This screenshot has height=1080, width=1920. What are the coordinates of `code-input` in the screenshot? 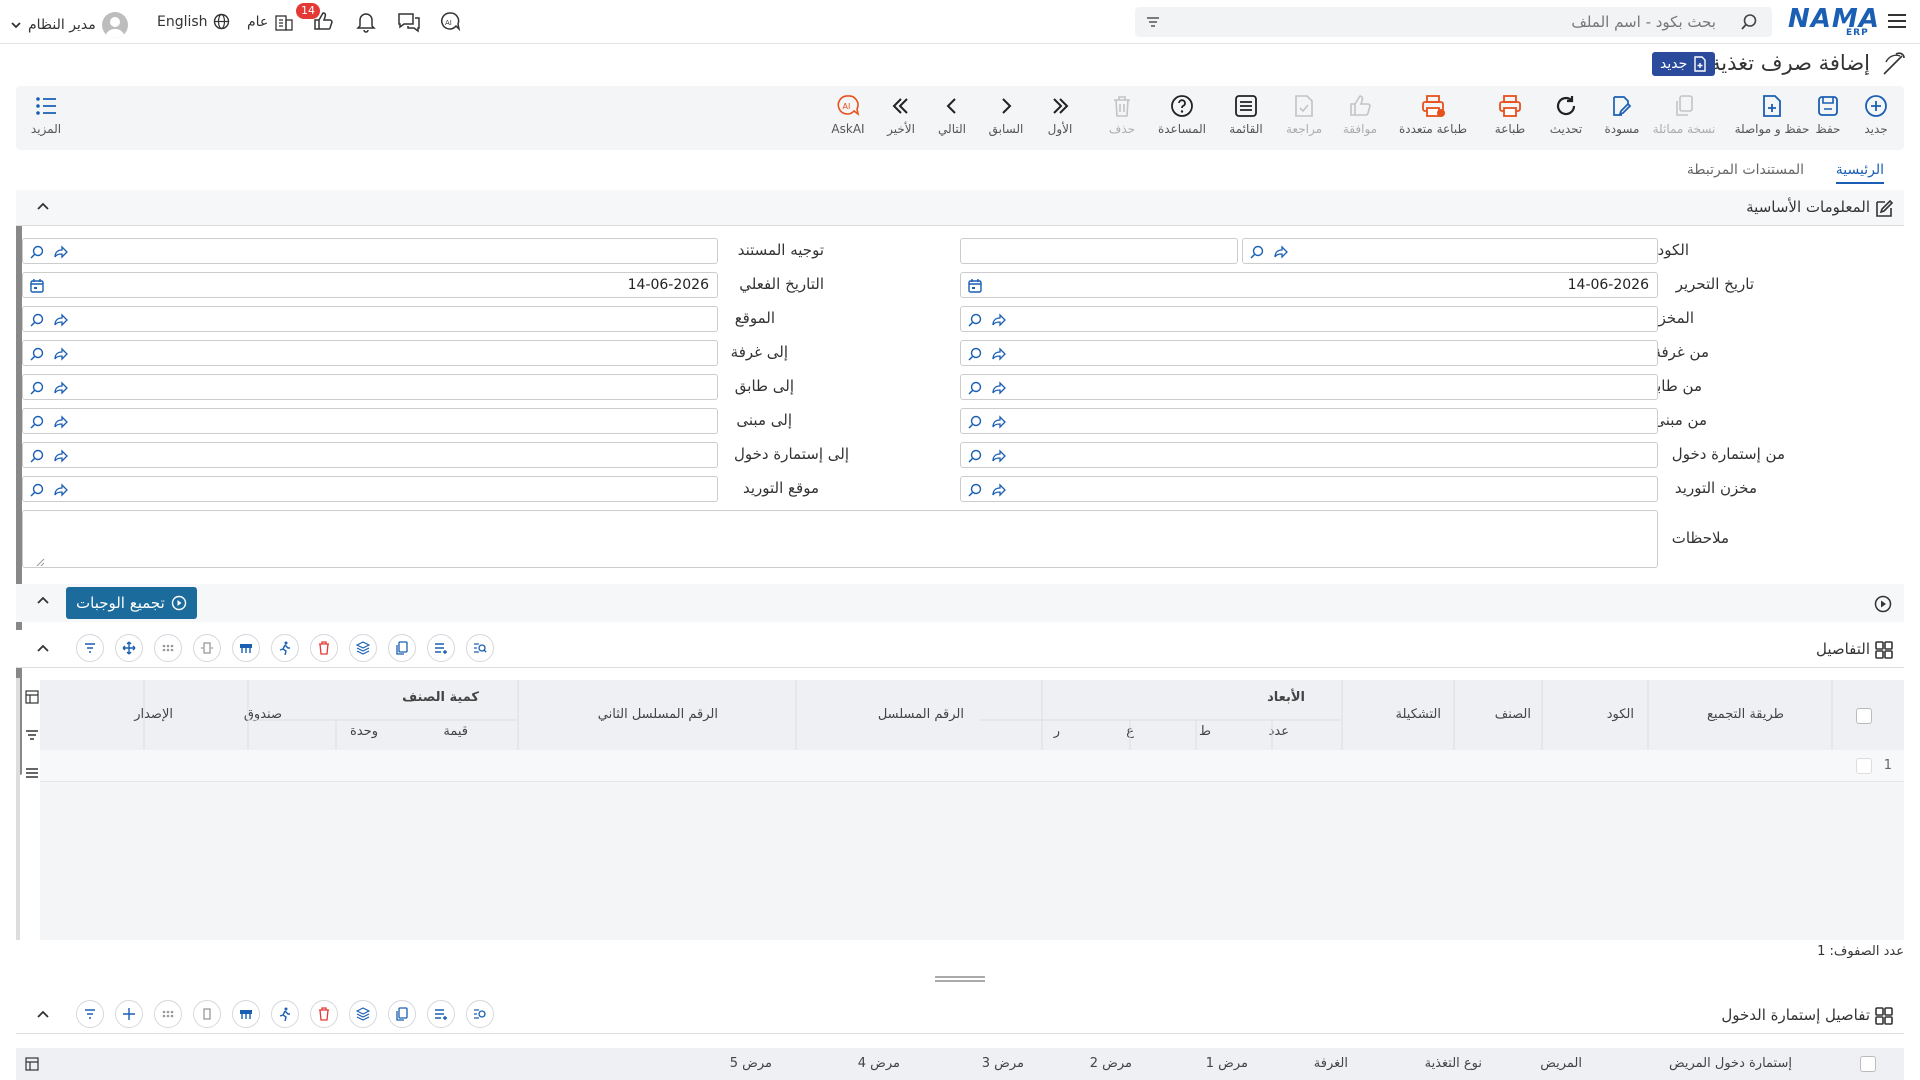 It's located at (1450, 251).